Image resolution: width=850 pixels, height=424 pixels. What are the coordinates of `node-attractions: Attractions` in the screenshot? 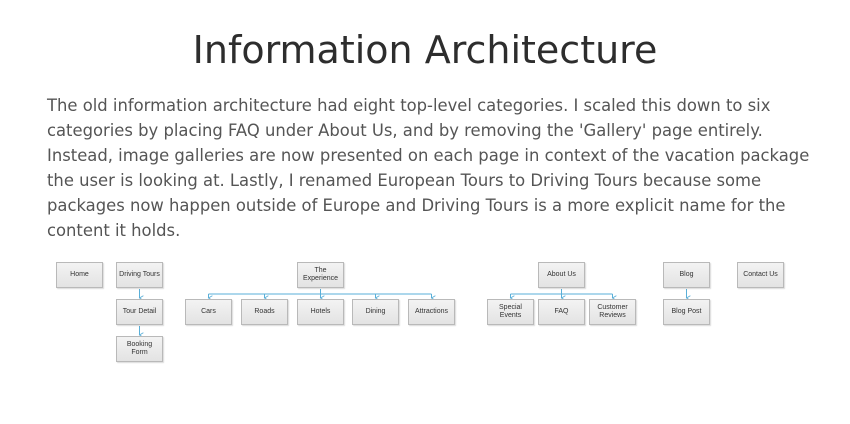 It's located at (431, 312).